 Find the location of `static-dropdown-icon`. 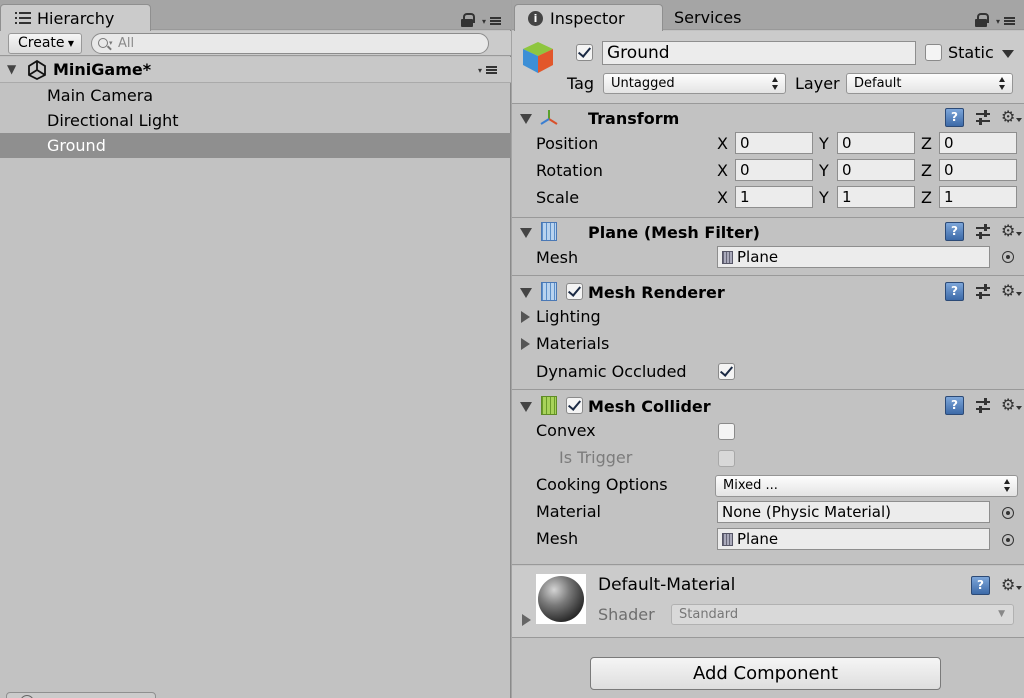

static-dropdown-icon is located at coordinates (1008, 54).